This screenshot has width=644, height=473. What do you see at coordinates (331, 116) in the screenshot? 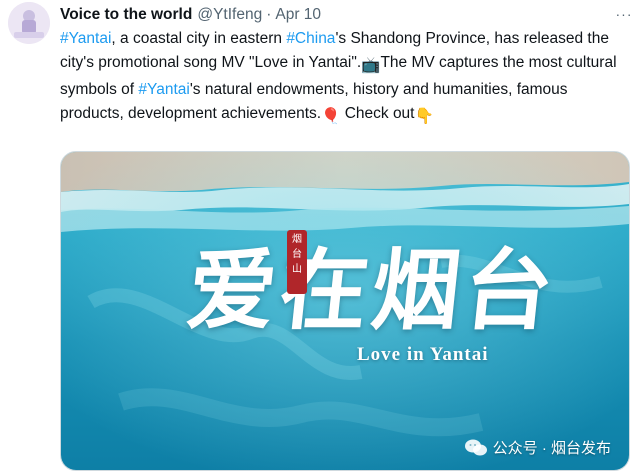
I see `emoji: 🎈` at bounding box center [331, 116].